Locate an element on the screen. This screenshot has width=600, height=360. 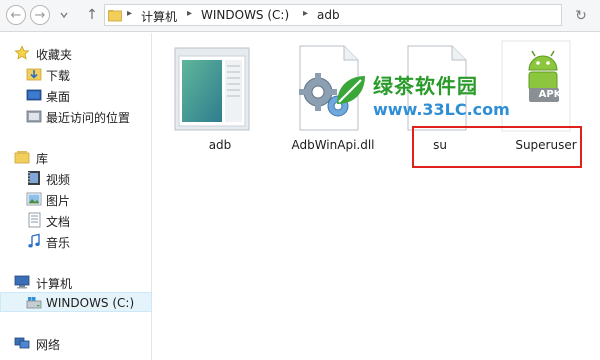
forward-arrow-icon: → is located at coordinates (40, 15).